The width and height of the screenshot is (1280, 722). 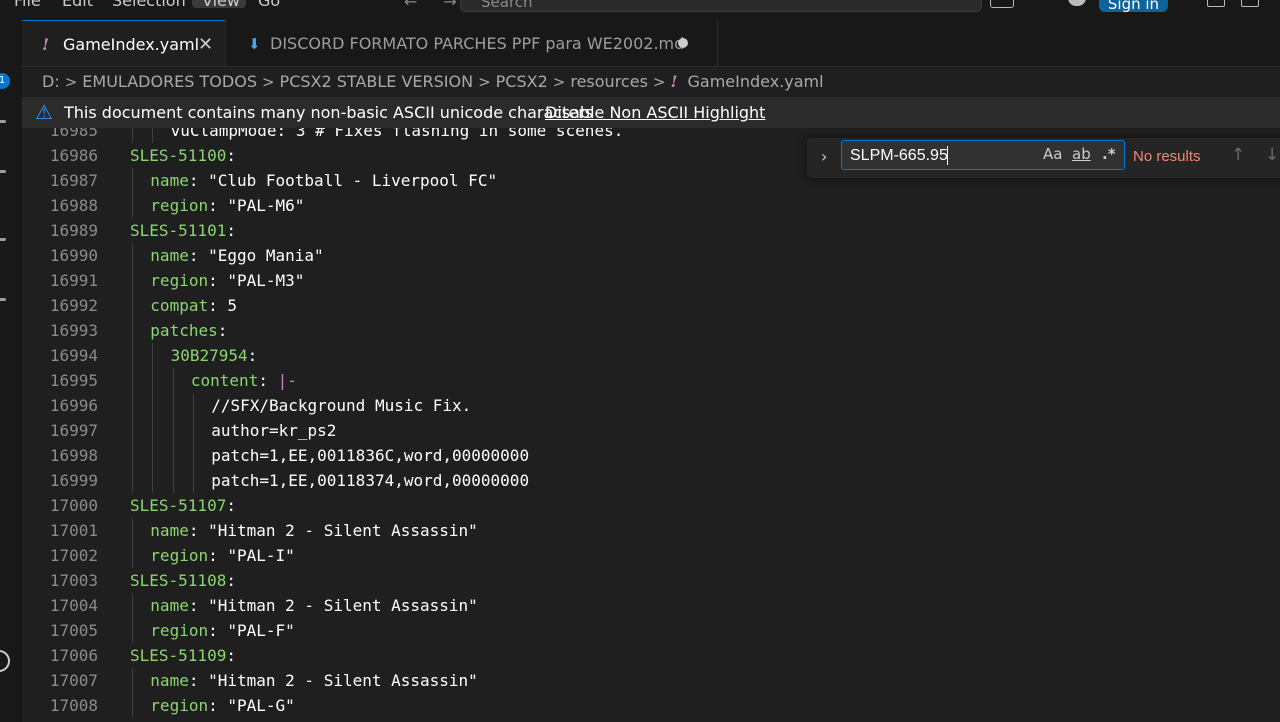 What do you see at coordinates (721, 6) in the screenshot?
I see `command-center-search: Search` at bounding box center [721, 6].